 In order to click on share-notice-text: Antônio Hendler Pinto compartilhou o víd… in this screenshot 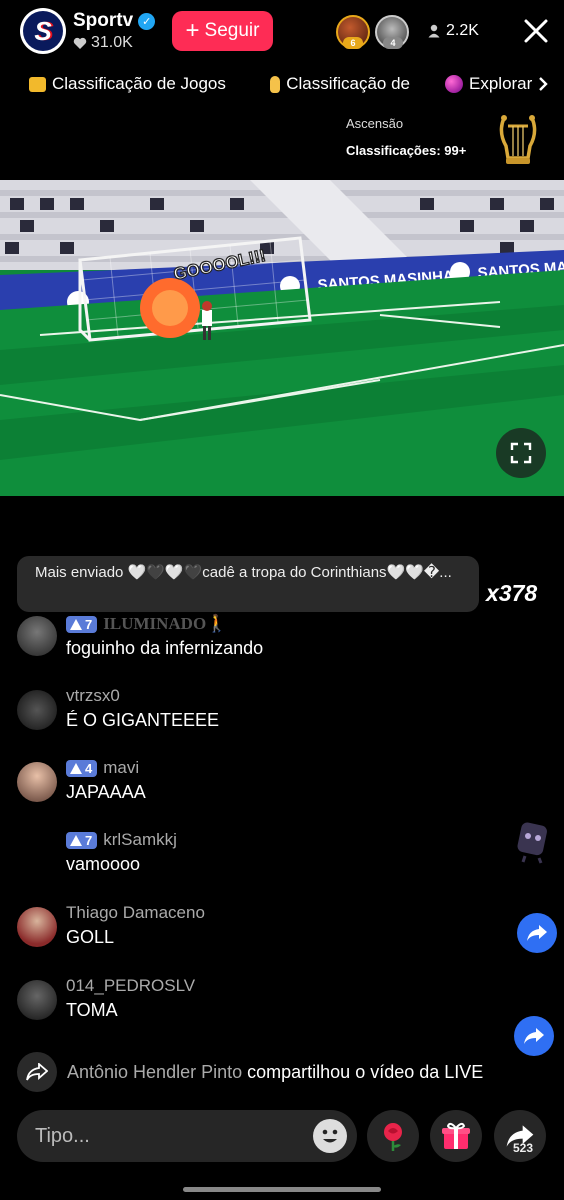, I will do `click(275, 1072)`.